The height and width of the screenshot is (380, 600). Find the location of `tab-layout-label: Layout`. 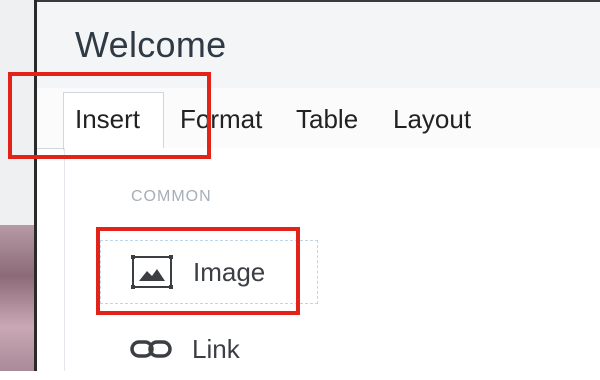

tab-layout-label: Layout is located at coordinates (432, 119).